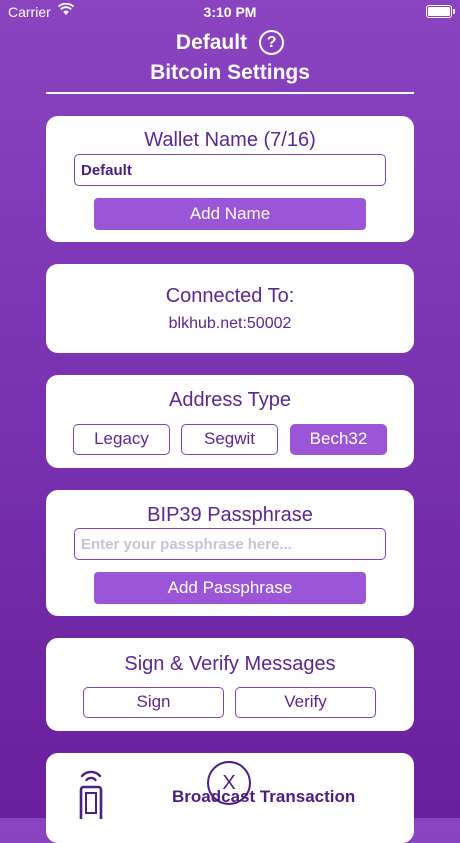  What do you see at coordinates (230, 57) in the screenshot?
I see `header: Default ? Bitcoin Settings` at bounding box center [230, 57].